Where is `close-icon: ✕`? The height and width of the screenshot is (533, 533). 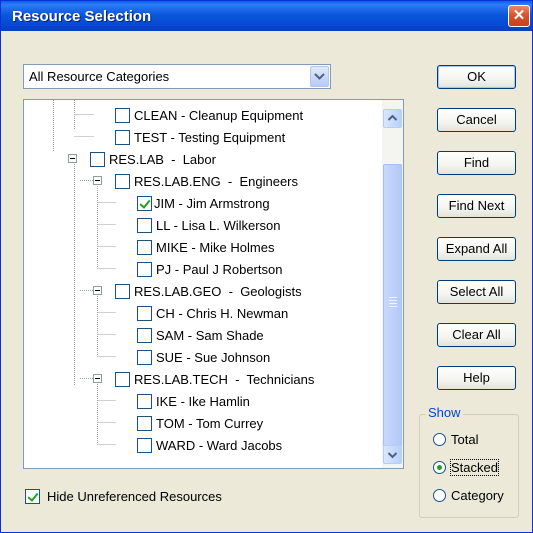
close-icon: ✕ is located at coordinates (519, 16).